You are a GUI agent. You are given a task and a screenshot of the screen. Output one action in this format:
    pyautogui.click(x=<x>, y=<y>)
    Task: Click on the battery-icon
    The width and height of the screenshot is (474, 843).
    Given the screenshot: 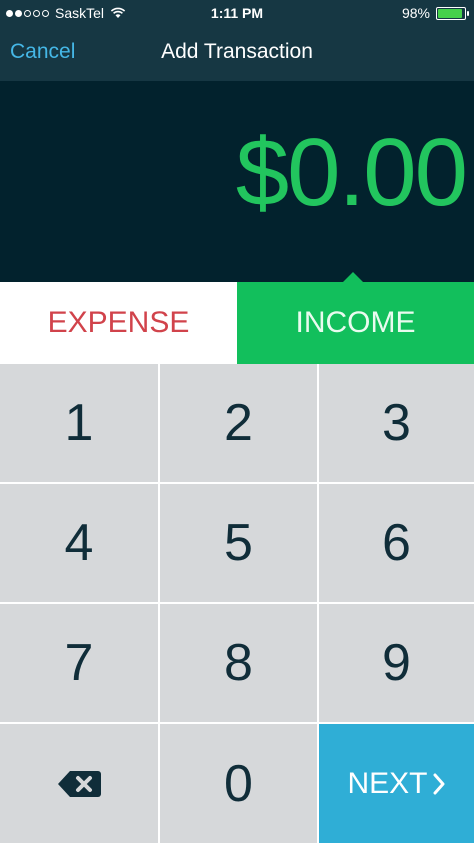 What is the action you would take?
    pyautogui.click(x=452, y=13)
    